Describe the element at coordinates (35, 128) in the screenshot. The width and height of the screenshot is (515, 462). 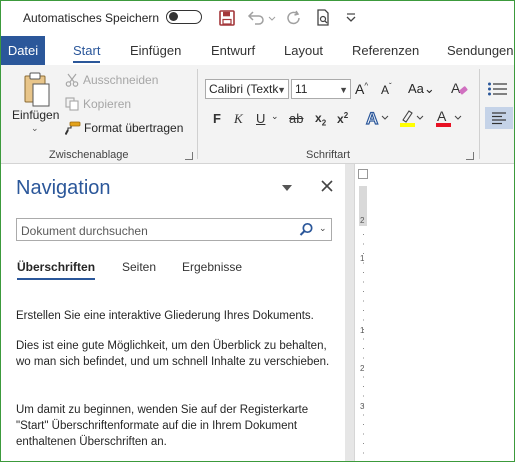
I see `paste-dropdown-chevron-icon: ⌄` at that location.